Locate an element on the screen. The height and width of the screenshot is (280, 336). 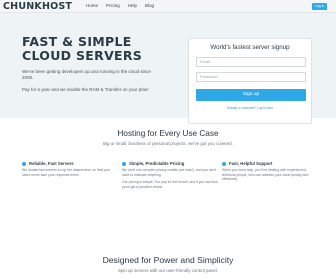
main-nav: Home Pricing Help Blog is located at coordinates (120, 6).